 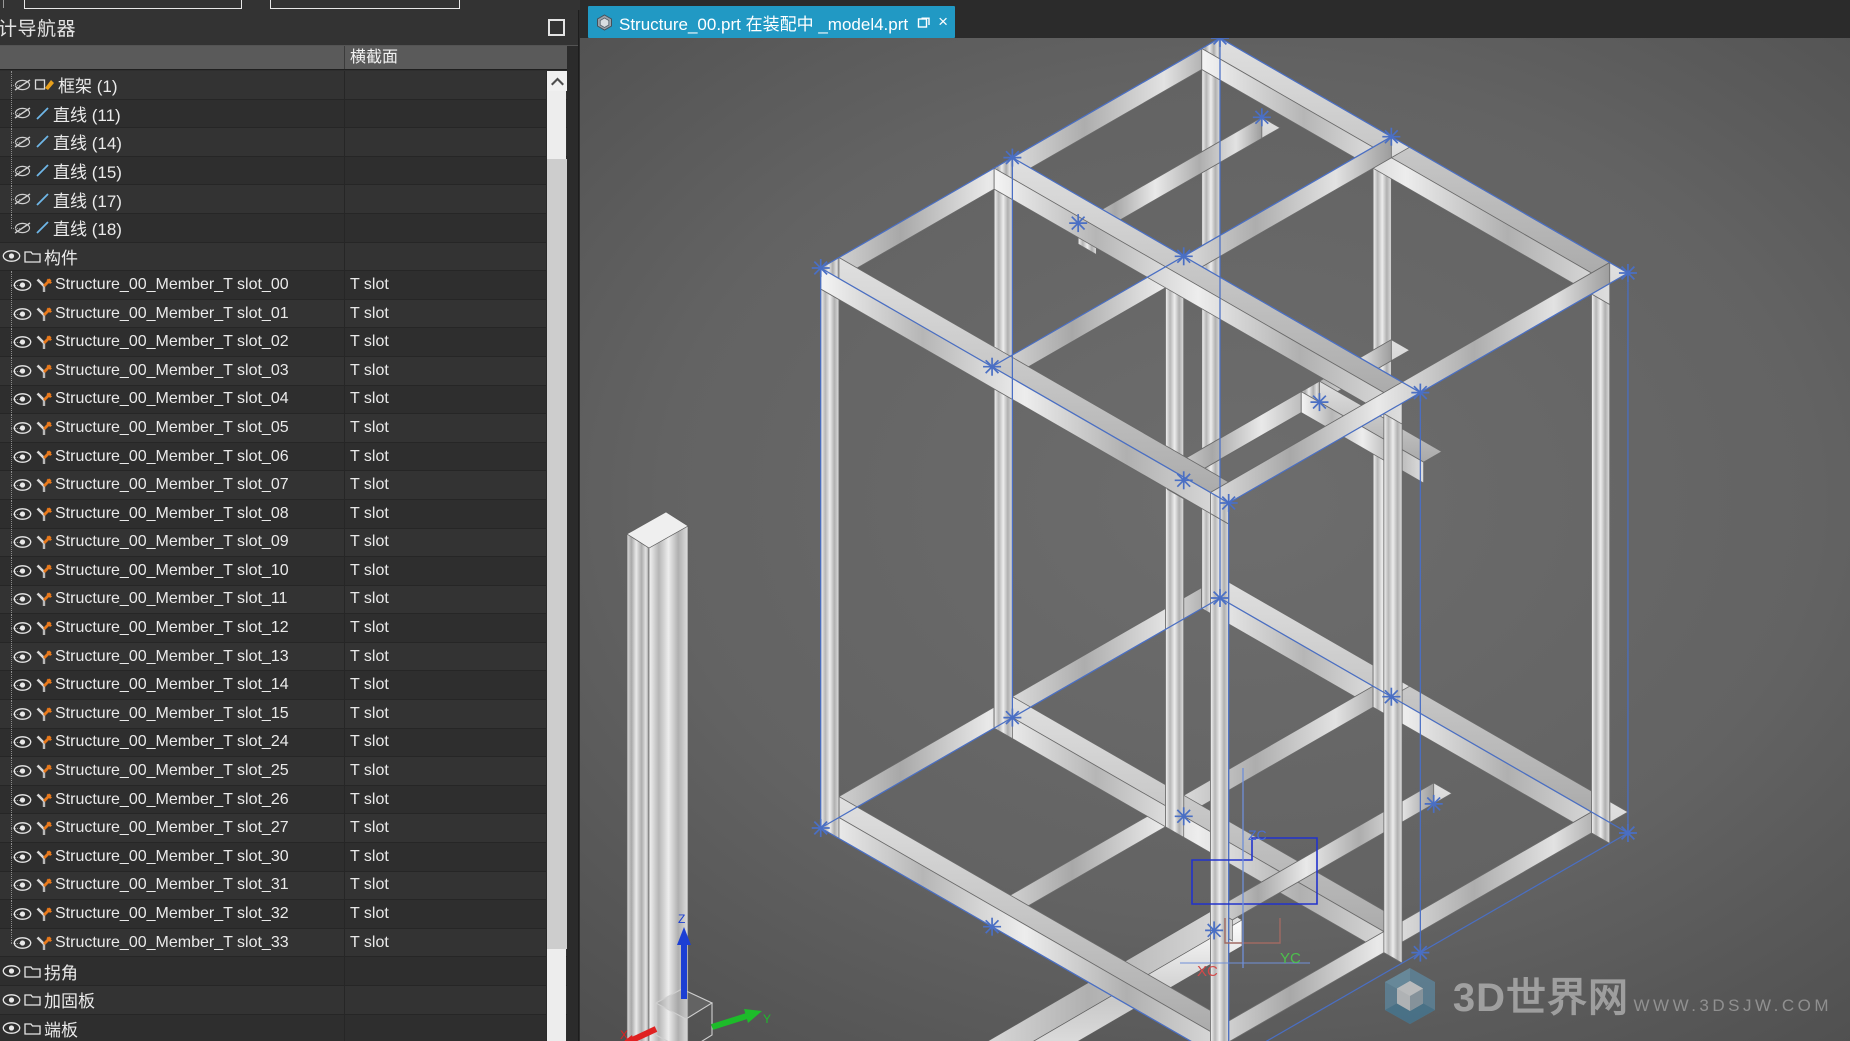 I want to click on tree-row-name-cell: 构件, so click(x=172, y=256).